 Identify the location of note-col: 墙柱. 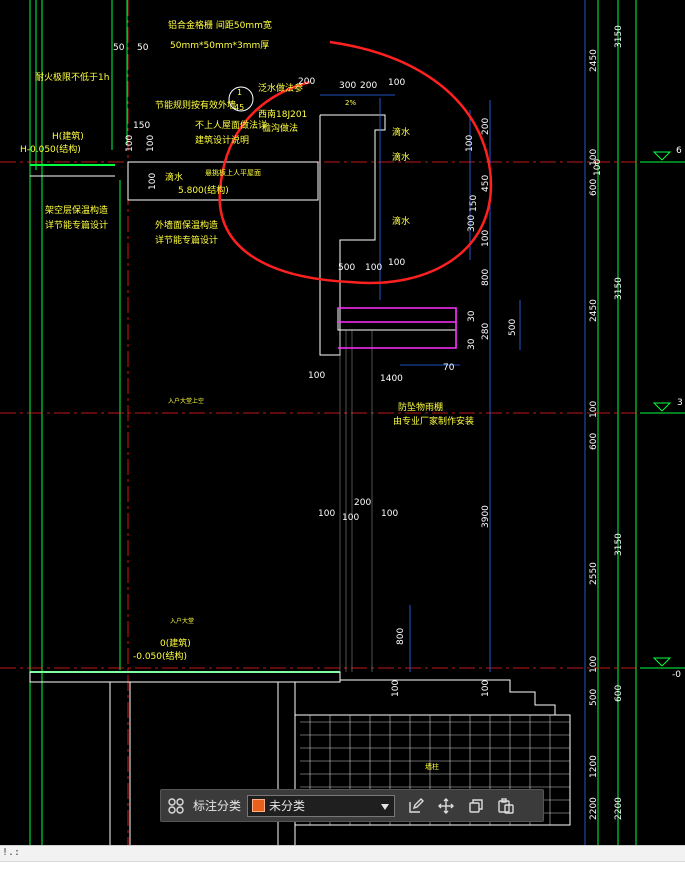
(432, 766).